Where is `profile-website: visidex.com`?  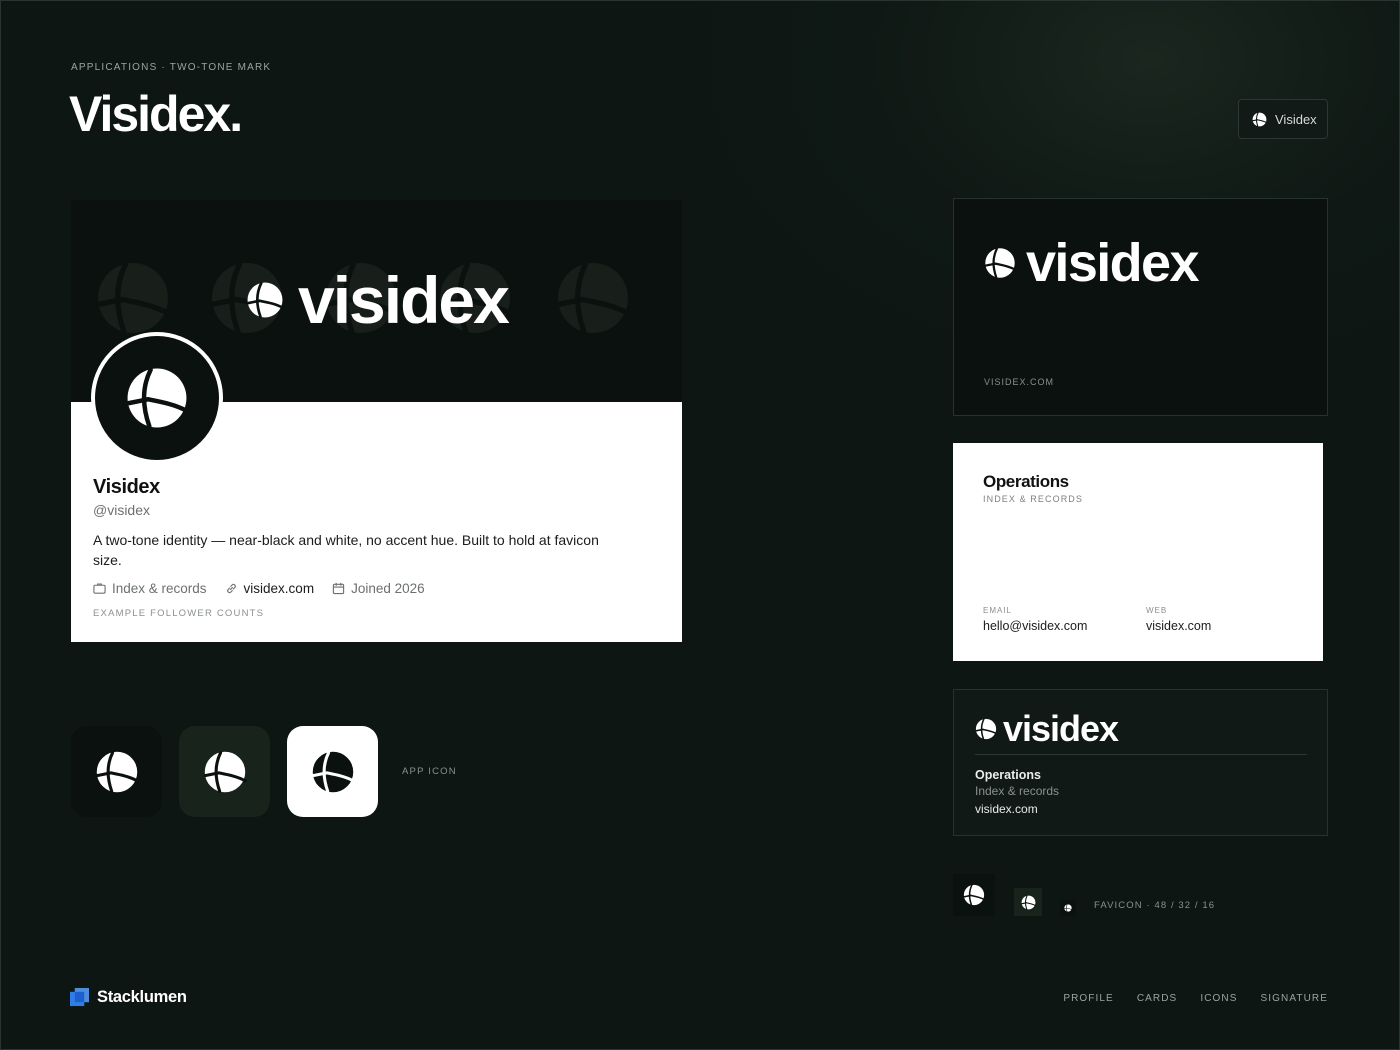
profile-website: visidex.com is located at coordinates (270, 588).